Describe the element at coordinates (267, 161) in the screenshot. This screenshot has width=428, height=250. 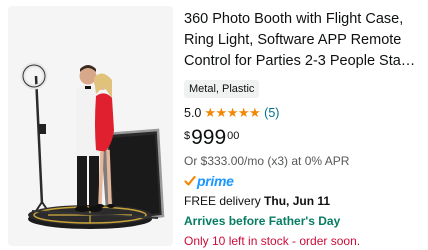
I see `installment-offer: Or $333.00/mo (x3) at 0% APR` at that location.